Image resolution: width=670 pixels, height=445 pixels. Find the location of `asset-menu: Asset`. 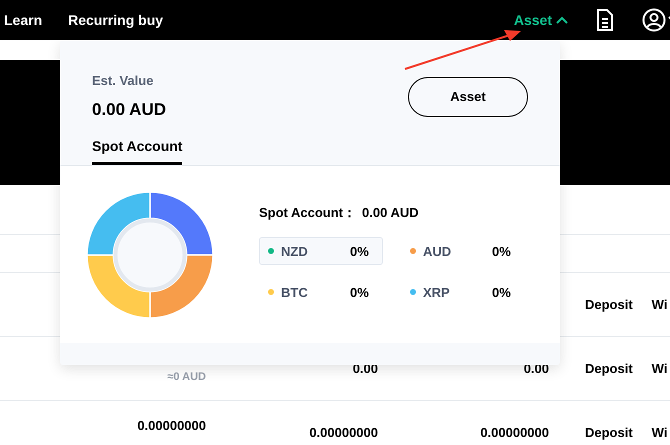

asset-menu: Asset is located at coordinates (541, 20).